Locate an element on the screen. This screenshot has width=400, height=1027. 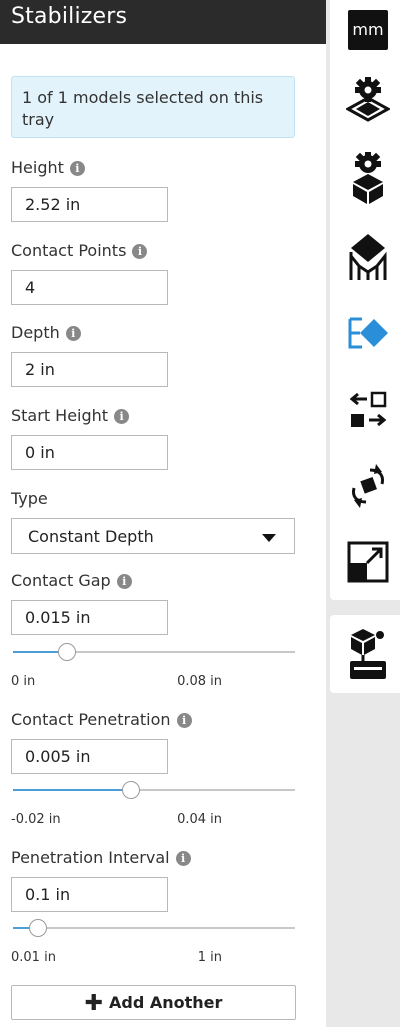
contact-gap-field is located at coordinates (89, 617).